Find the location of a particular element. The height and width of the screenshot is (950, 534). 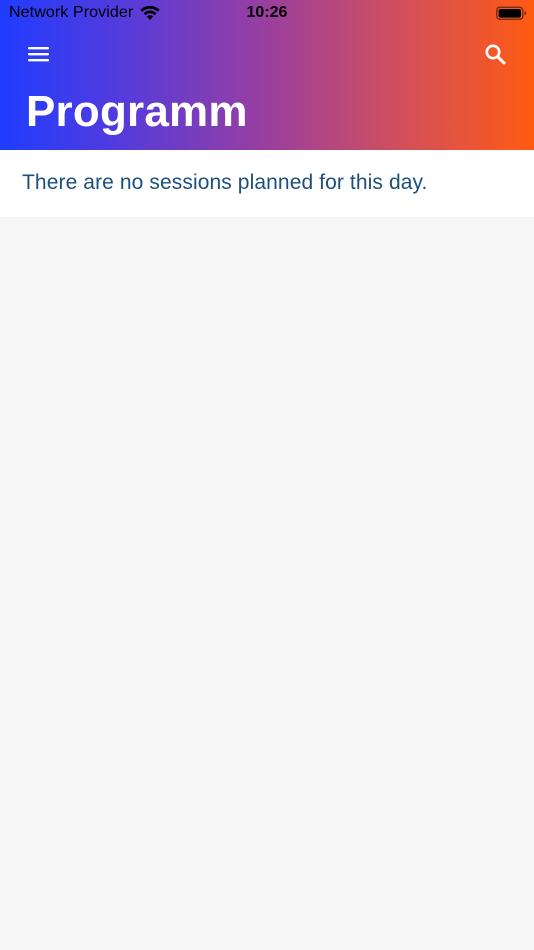

battery-icon is located at coordinates (511, 13).